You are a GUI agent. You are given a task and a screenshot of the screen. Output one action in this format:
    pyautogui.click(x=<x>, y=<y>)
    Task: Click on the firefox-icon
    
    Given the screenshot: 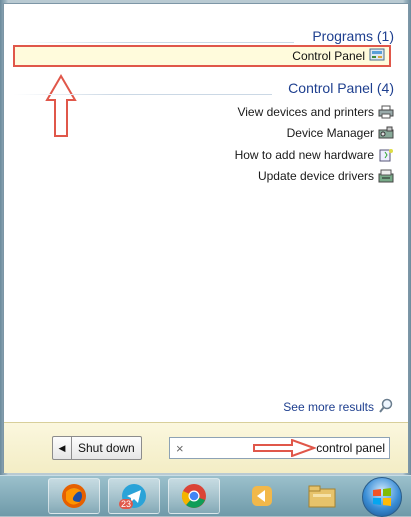 What is the action you would take?
    pyautogui.click(x=74, y=496)
    